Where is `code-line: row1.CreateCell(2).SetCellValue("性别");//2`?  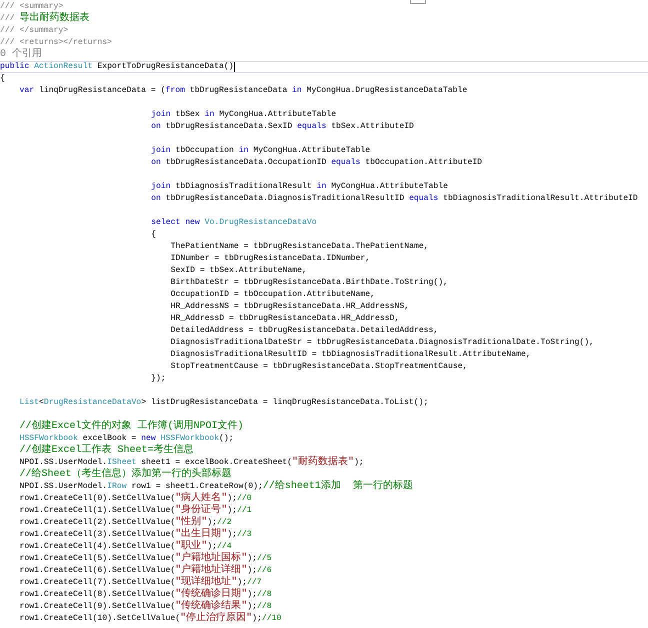 code-line: row1.CreateCell(2).SetCellValue("性别");//2 is located at coordinates (126, 523).